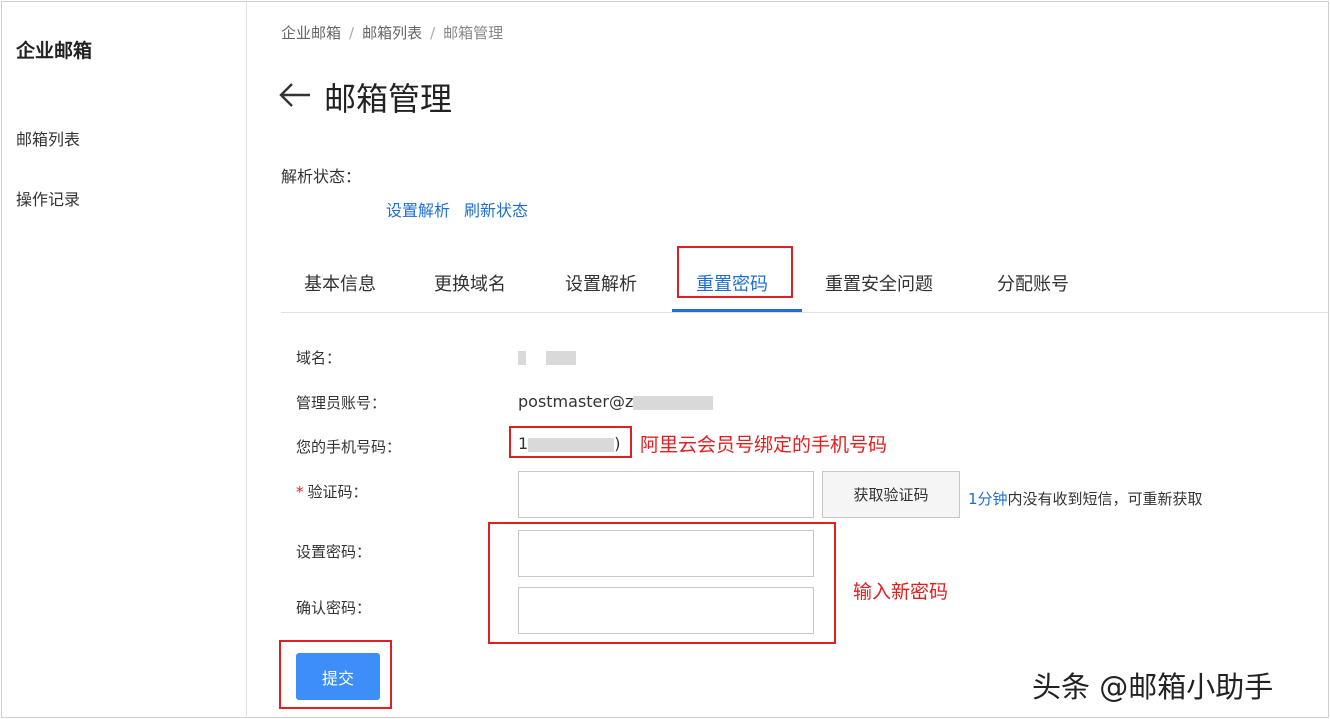 This screenshot has width=1330, height=719. I want to click on sidebar-title: 企业邮箱, so click(54, 51).